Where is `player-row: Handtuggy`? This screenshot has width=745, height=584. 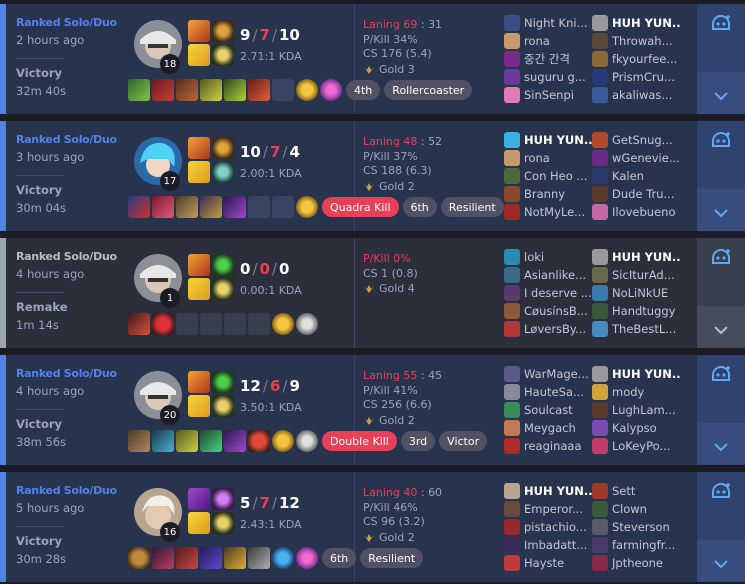
player-row: Handtuggy is located at coordinates (636, 311).